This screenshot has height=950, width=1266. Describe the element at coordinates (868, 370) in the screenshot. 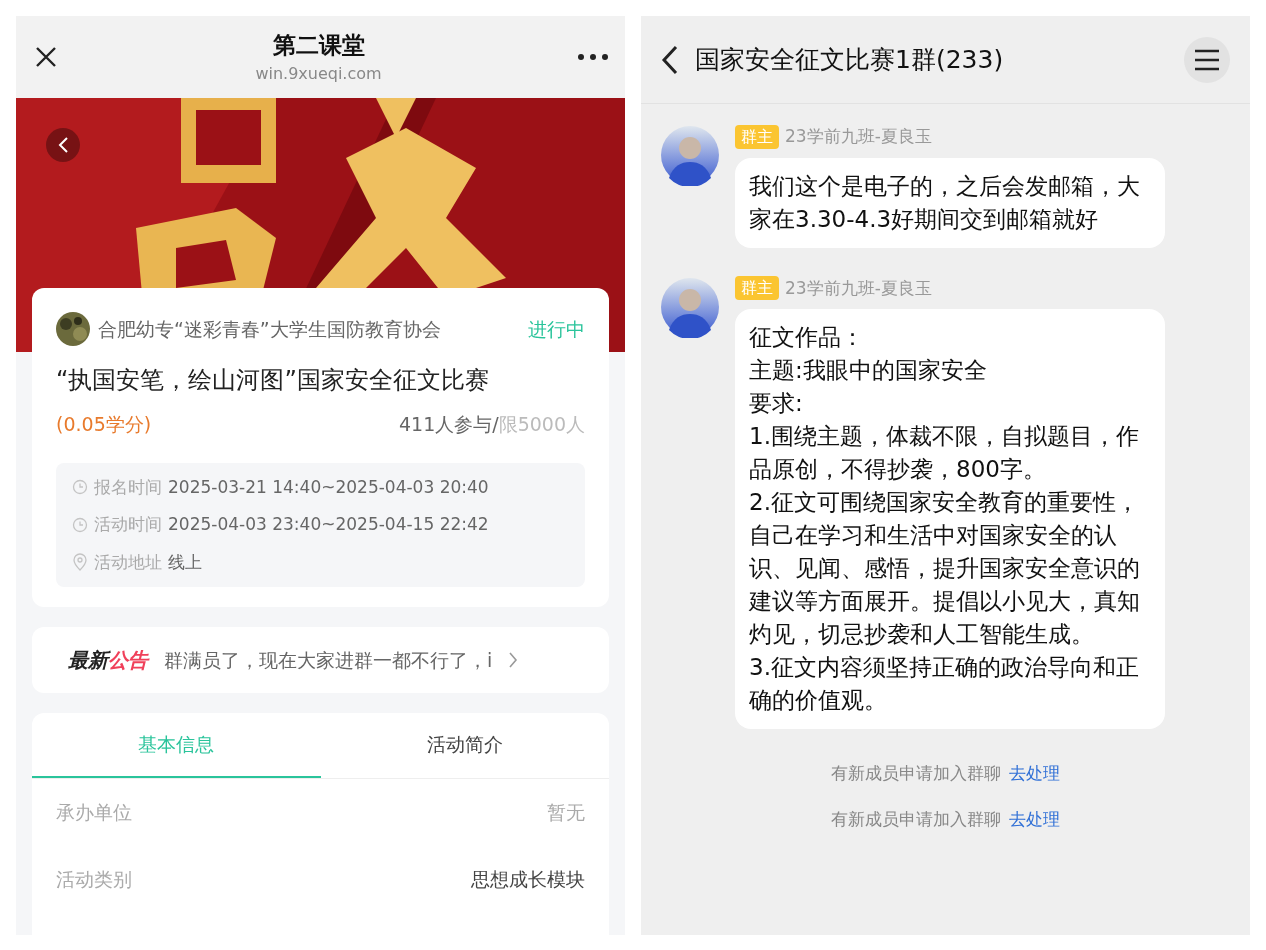

I see `message-text: 主题:我眼中的国家安全` at that location.